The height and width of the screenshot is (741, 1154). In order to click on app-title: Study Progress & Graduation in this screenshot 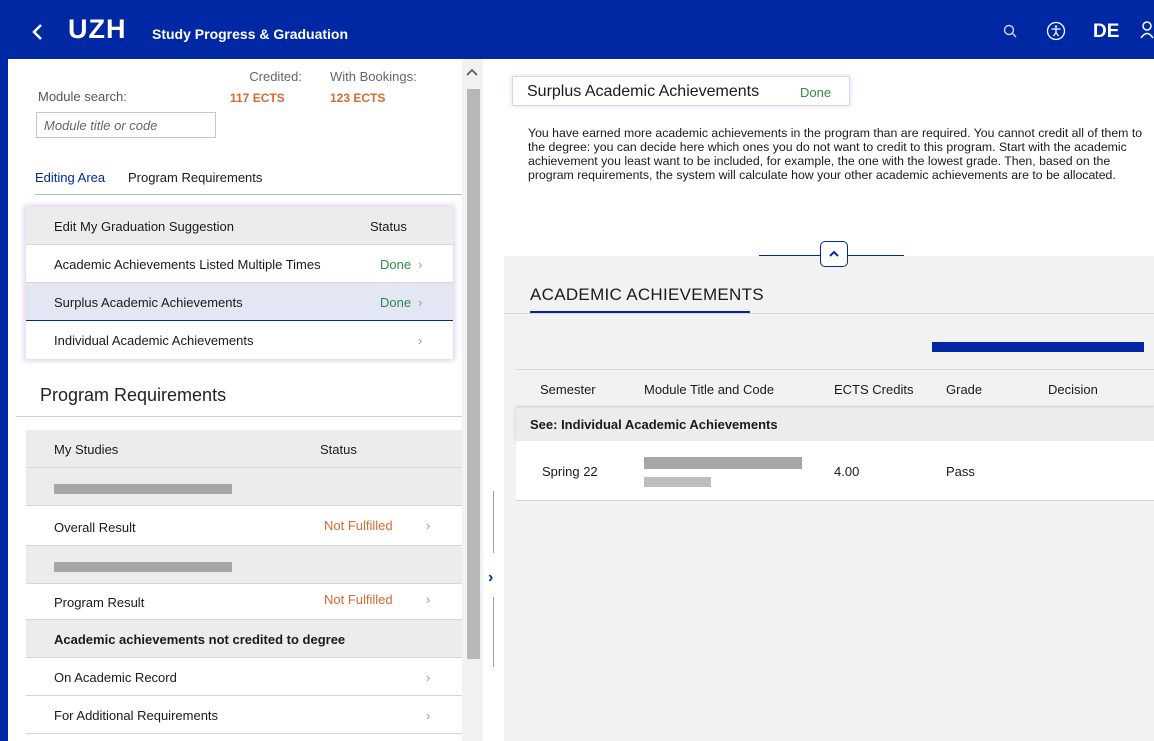, I will do `click(250, 34)`.